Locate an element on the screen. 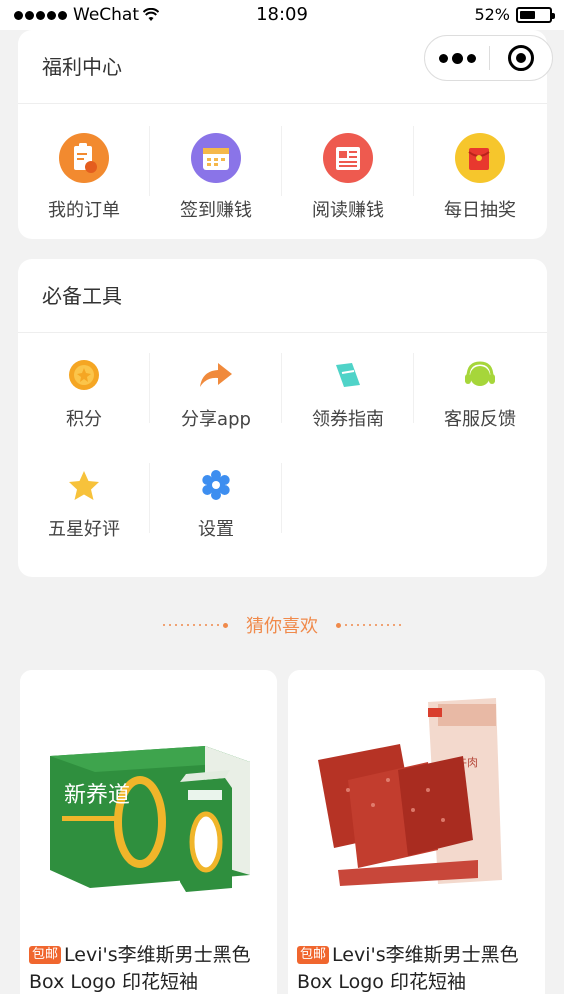  mini-program-capsule is located at coordinates (488, 58).